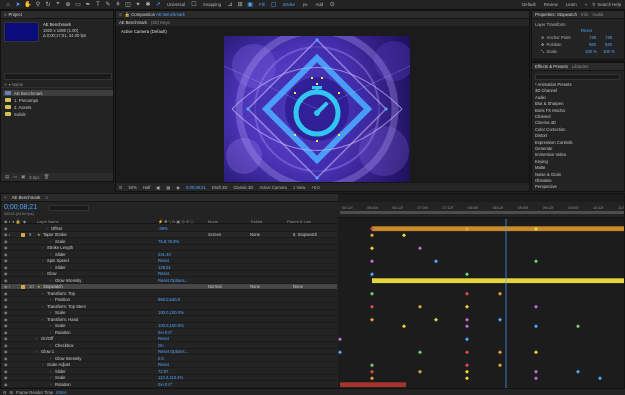 The width and height of the screenshot is (625, 395). I want to click on work-area-bar, so click(482, 212).